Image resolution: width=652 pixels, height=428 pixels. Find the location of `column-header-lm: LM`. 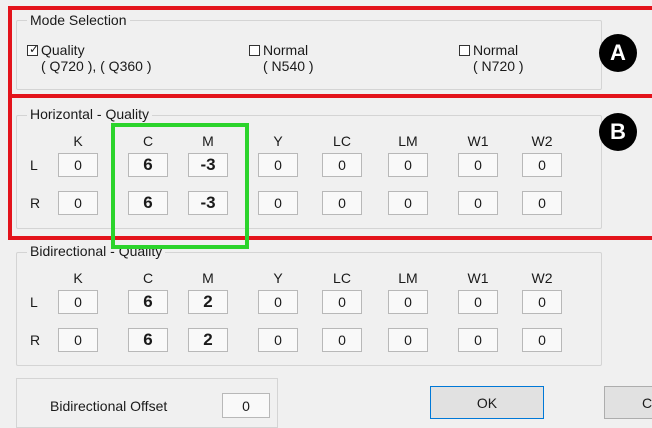

column-header-lm: LM is located at coordinates (408, 278).